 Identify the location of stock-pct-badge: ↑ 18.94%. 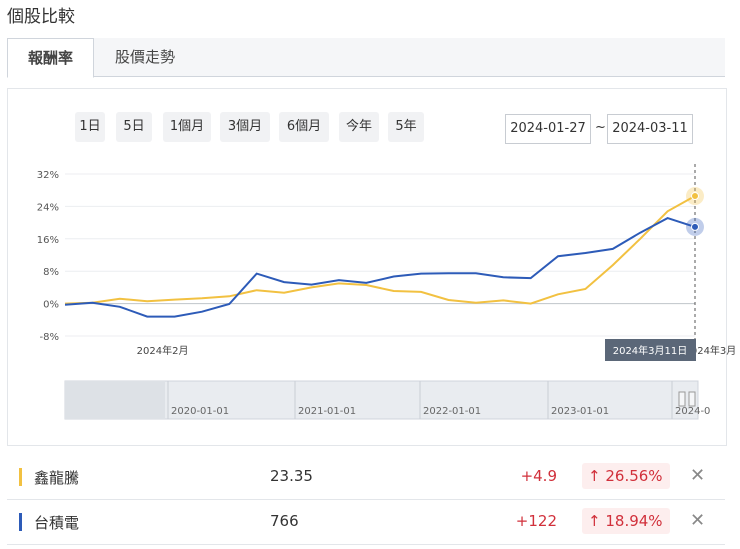
(626, 521).